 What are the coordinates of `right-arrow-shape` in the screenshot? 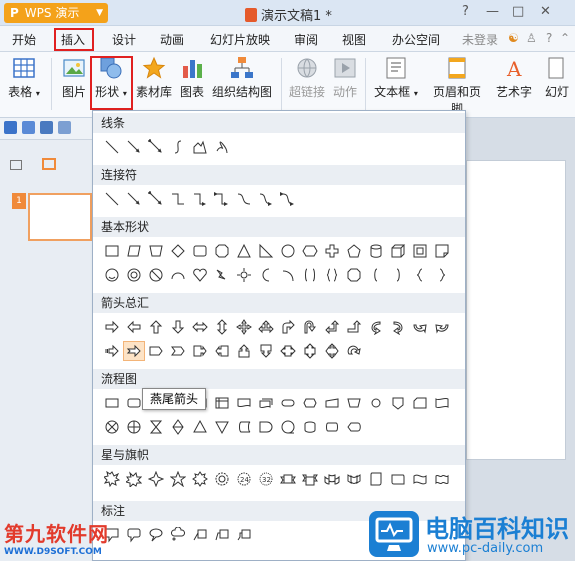 It's located at (112, 327).